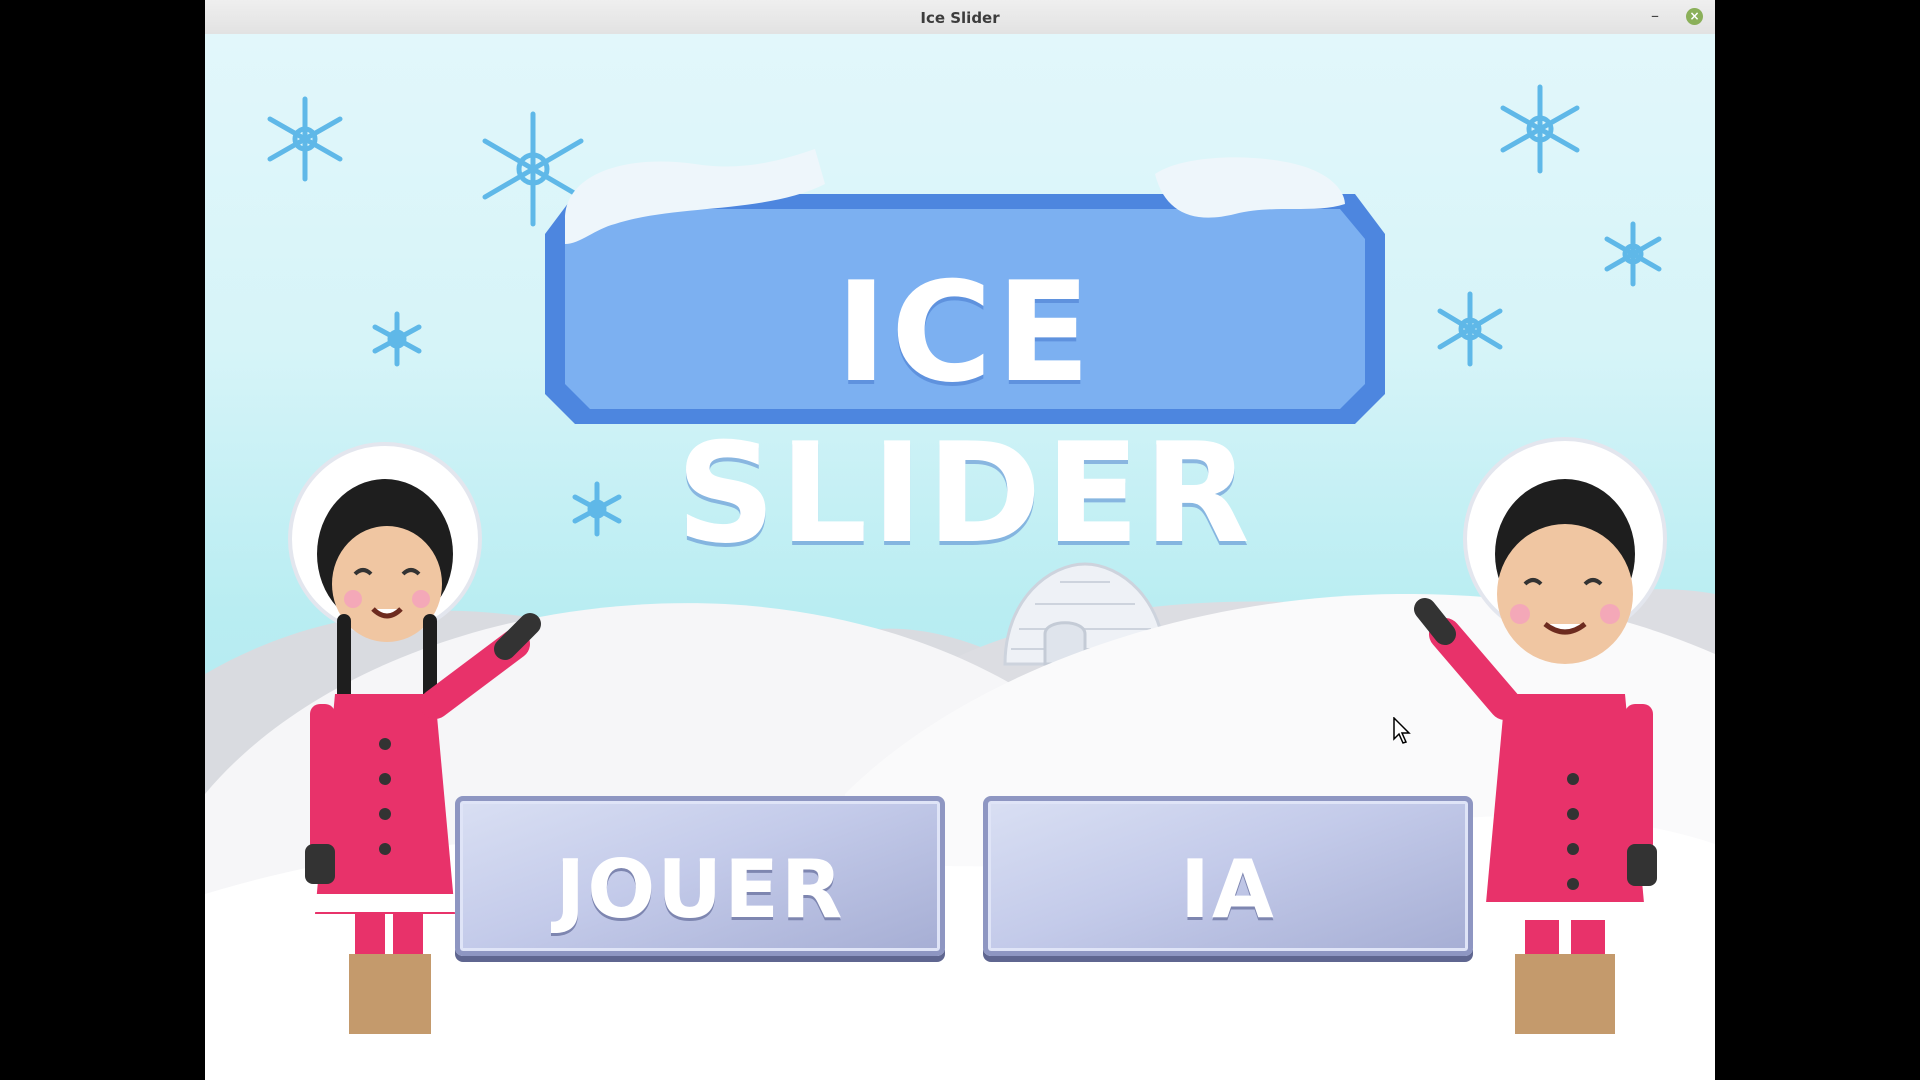 The height and width of the screenshot is (1080, 1920). I want to click on mouse-cursor-icon, so click(1402, 730).